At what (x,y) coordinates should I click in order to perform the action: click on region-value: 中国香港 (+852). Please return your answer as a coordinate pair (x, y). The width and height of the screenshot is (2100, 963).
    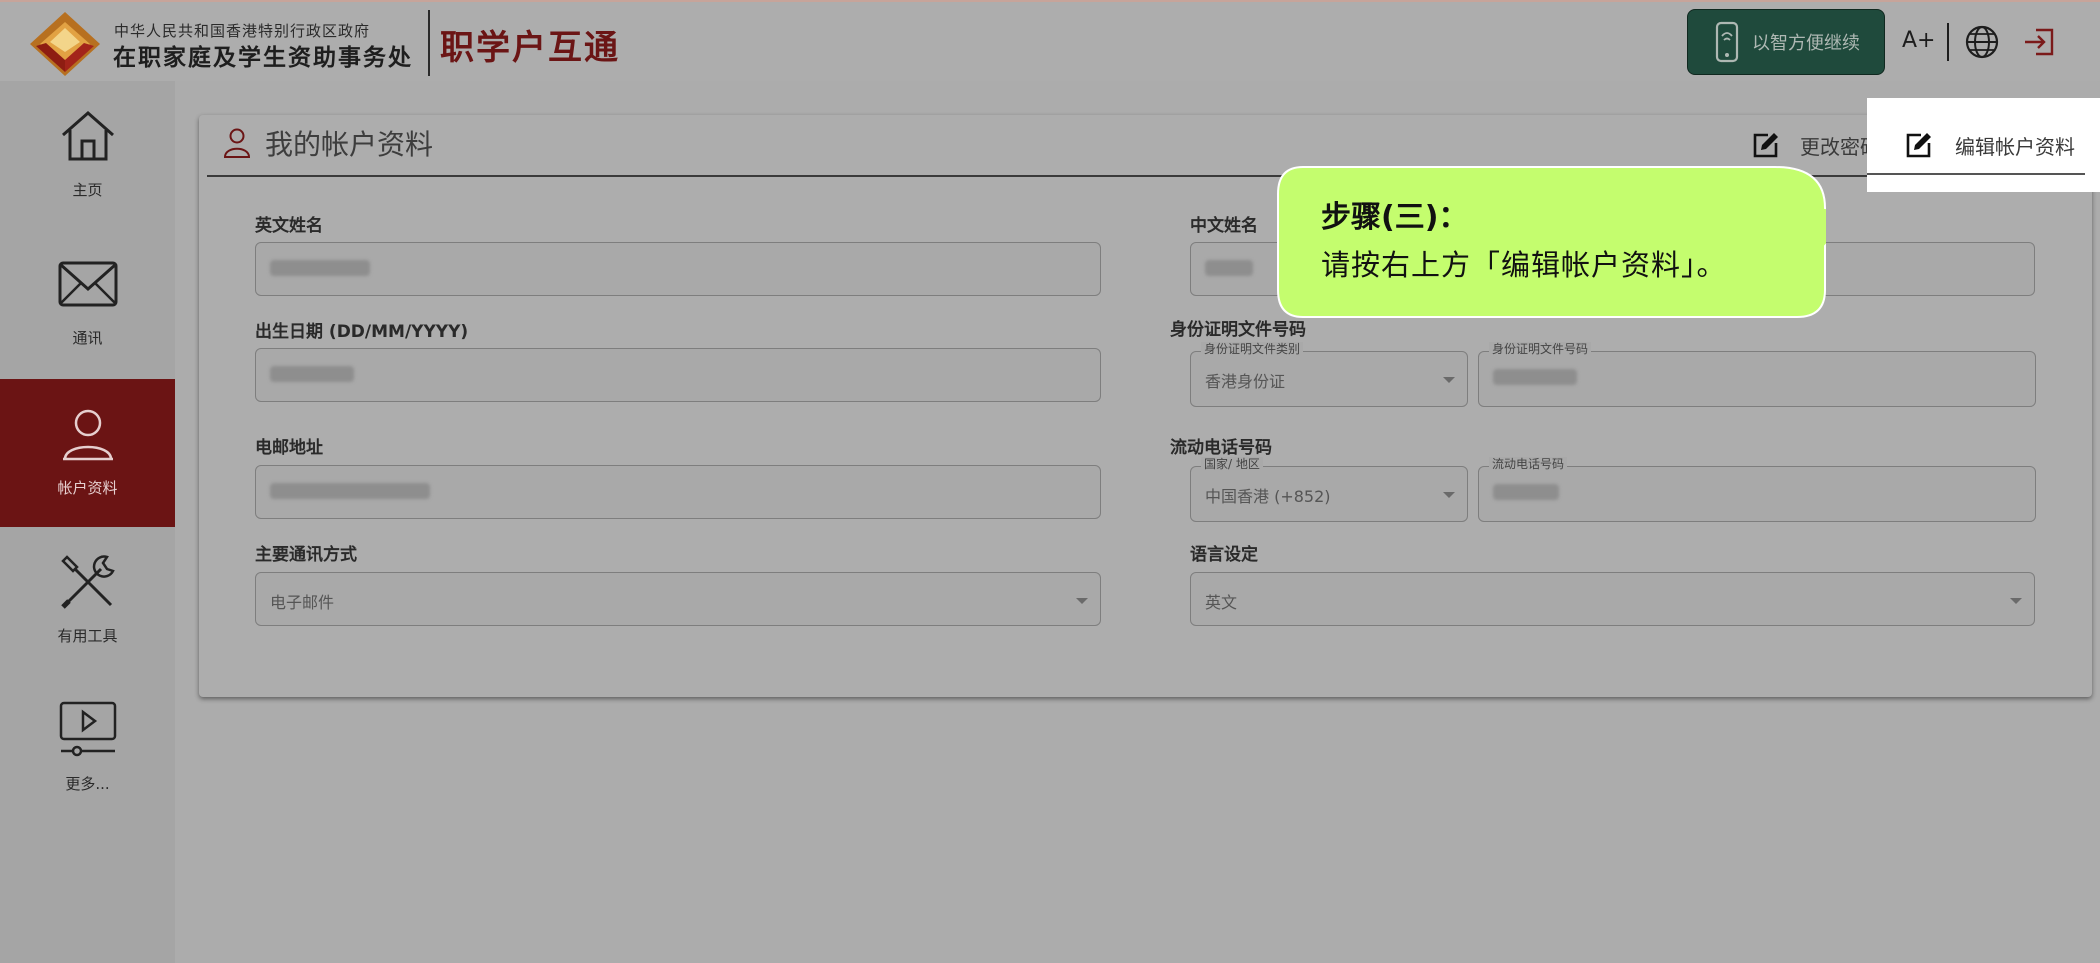
    Looking at the image, I should click on (1268, 496).